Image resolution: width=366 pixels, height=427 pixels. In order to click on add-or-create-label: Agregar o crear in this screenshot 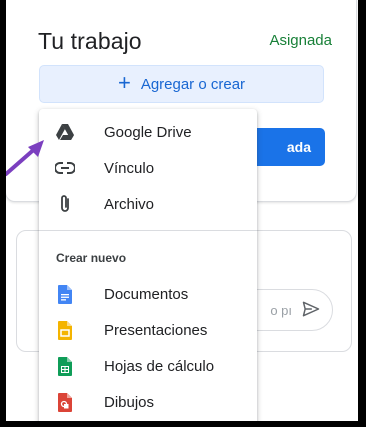, I will do `click(193, 84)`.